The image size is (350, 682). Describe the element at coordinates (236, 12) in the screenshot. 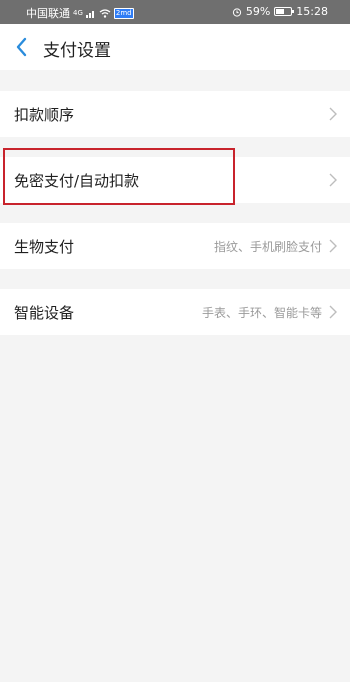

I see `alarm-icon` at that location.